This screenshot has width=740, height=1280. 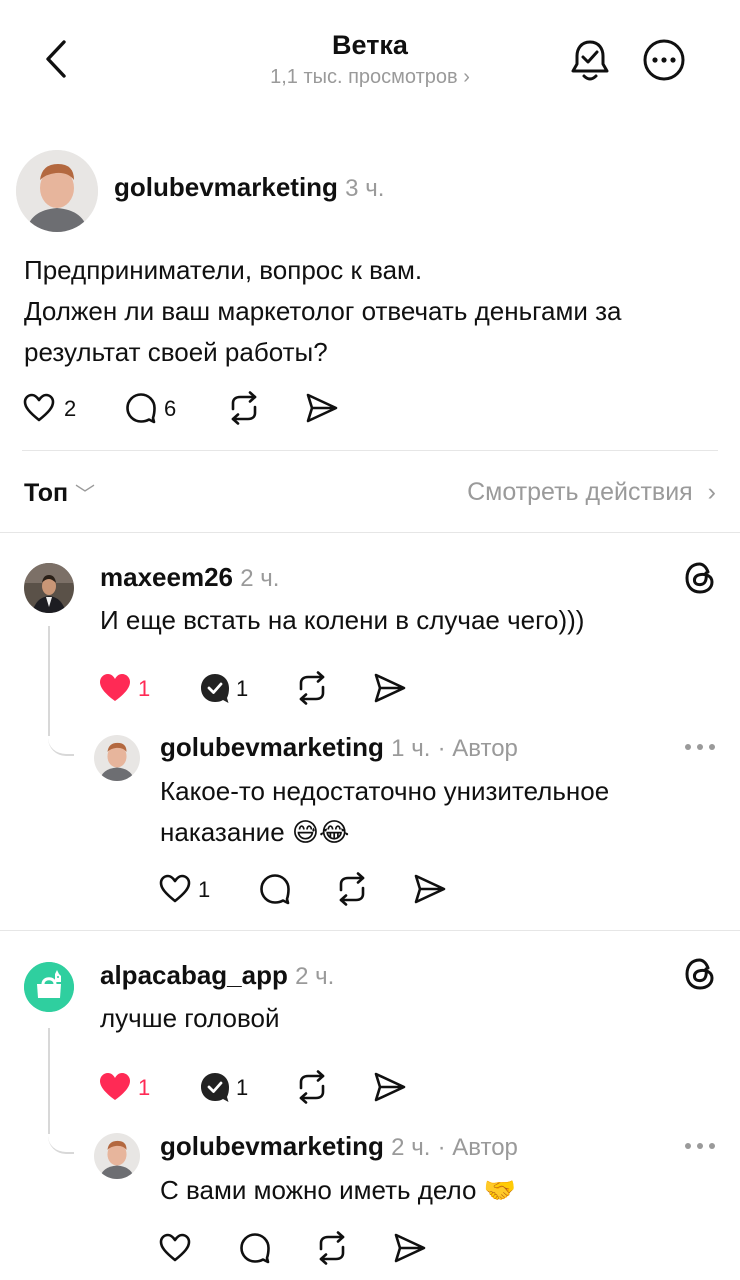 I want to click on bell-check-icon, so click(x=590, y=60).